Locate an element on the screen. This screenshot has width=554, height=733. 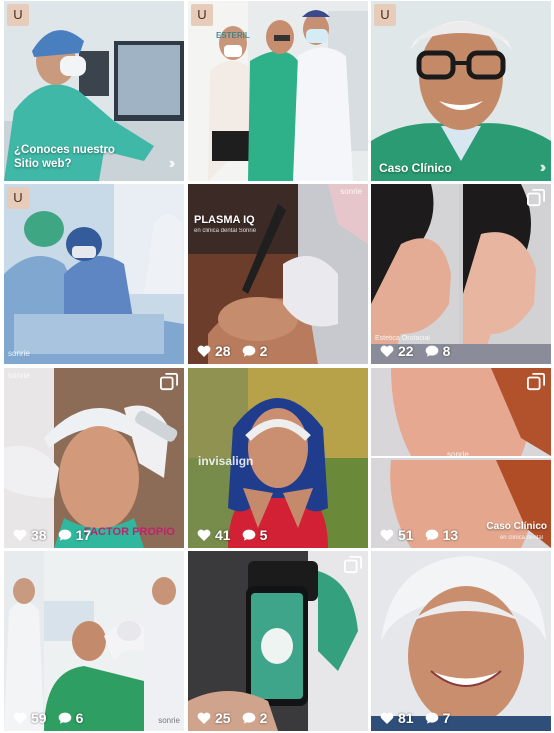
post-tile-1: U ¿Conoces nuestro Sitio web? ››› is located at coordinates (94, 91).